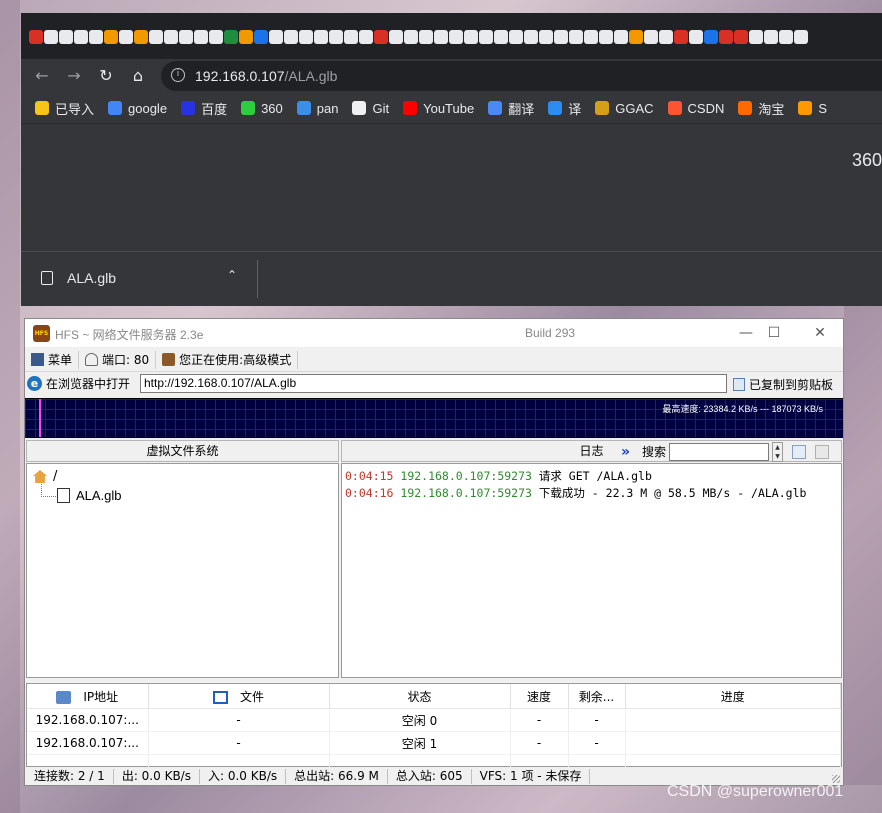  Describe the element at coordinates (434, 333) in the screenshot. I see `title-bar: HFS HFS ~ 网络文件服务器 2.3e Build 293 — ☐ ✕` at that location.